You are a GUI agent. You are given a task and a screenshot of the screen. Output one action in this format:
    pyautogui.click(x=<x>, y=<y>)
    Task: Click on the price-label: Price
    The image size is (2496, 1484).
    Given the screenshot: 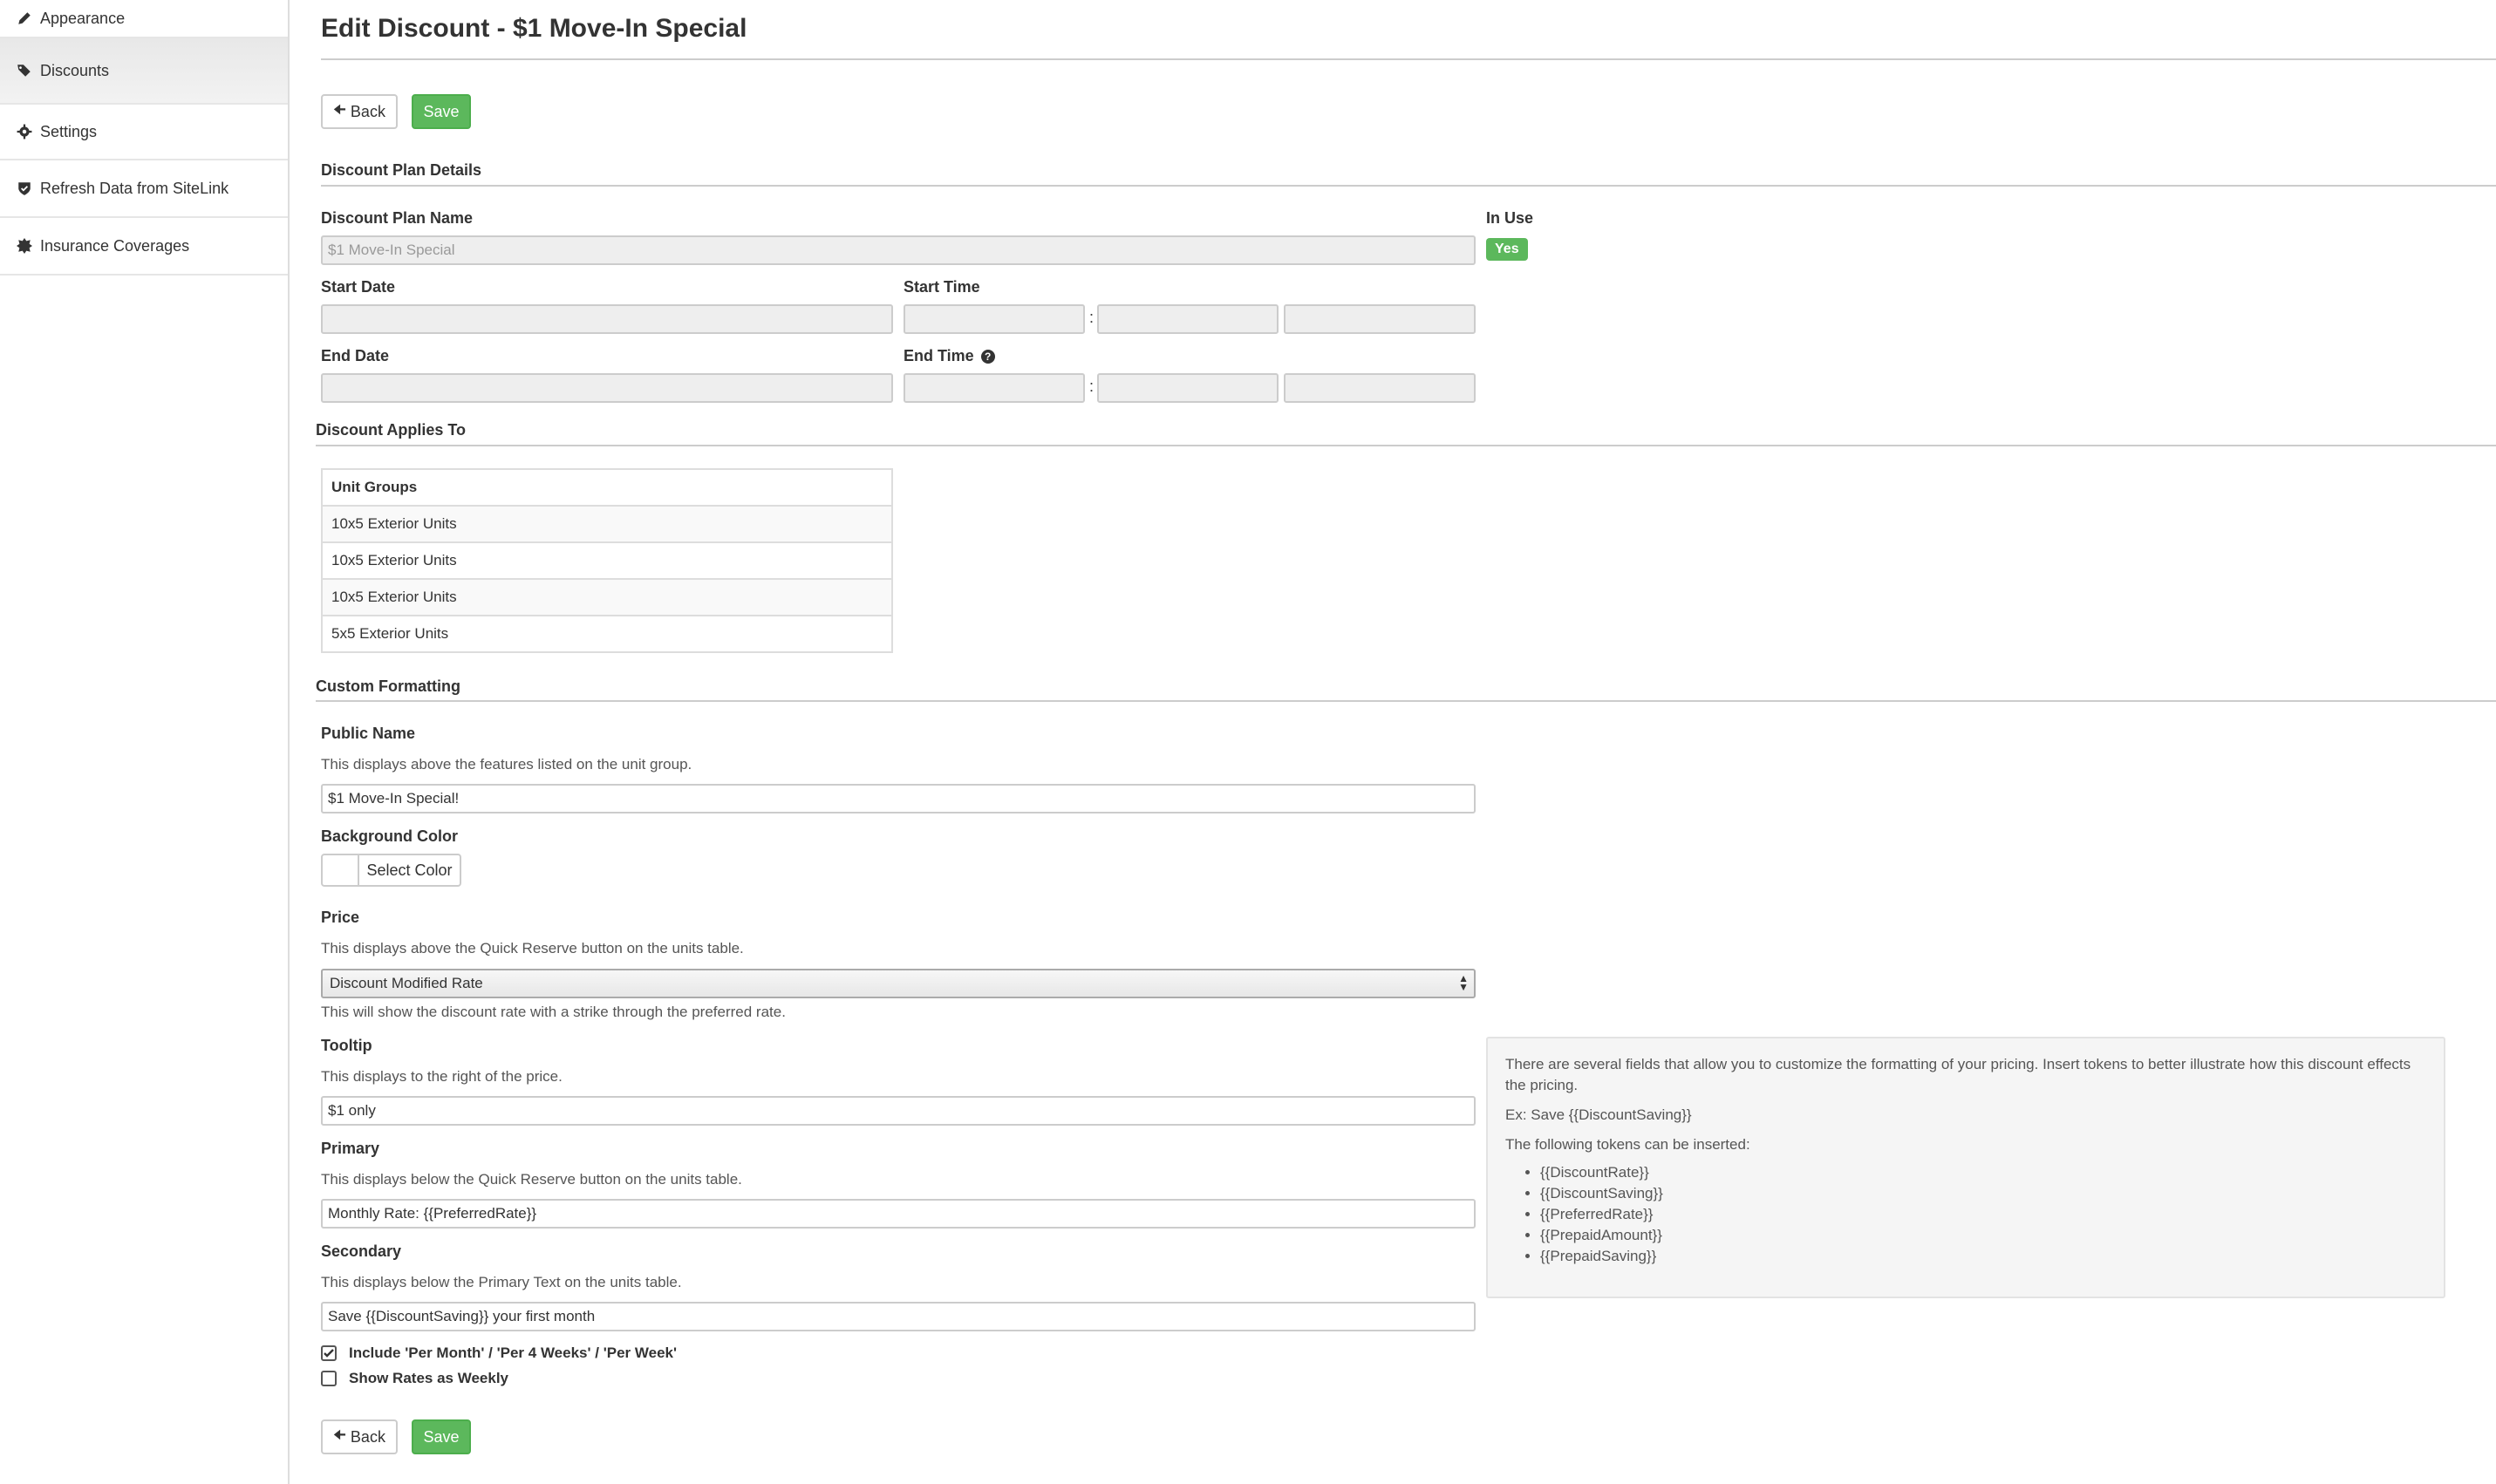 What is the action you would take?
    pyautogui.click(x=340, y=917)
    